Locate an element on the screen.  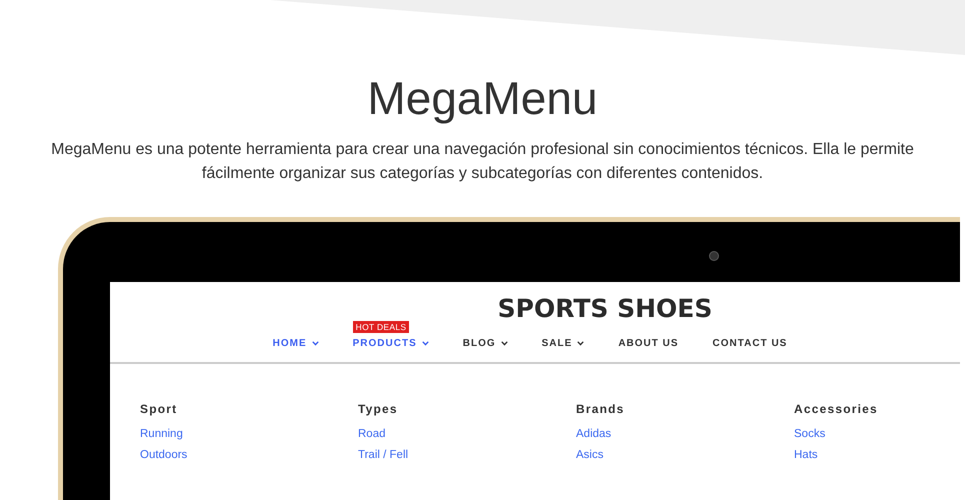
description-text: MegaMenu es una potente herramienta para crear una navegación profesional sin conocimientos técnicos. Ella le permite fácilmente organizar sus categorías y subcategorías con diferentes contenidos. is located at coordinates (482, 162).